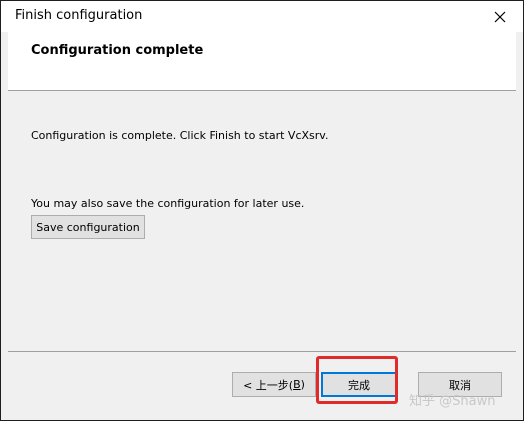 The width and height of the screenshot is (524, 421). I want to click on back-label-suffix: ), so click(302, 384).